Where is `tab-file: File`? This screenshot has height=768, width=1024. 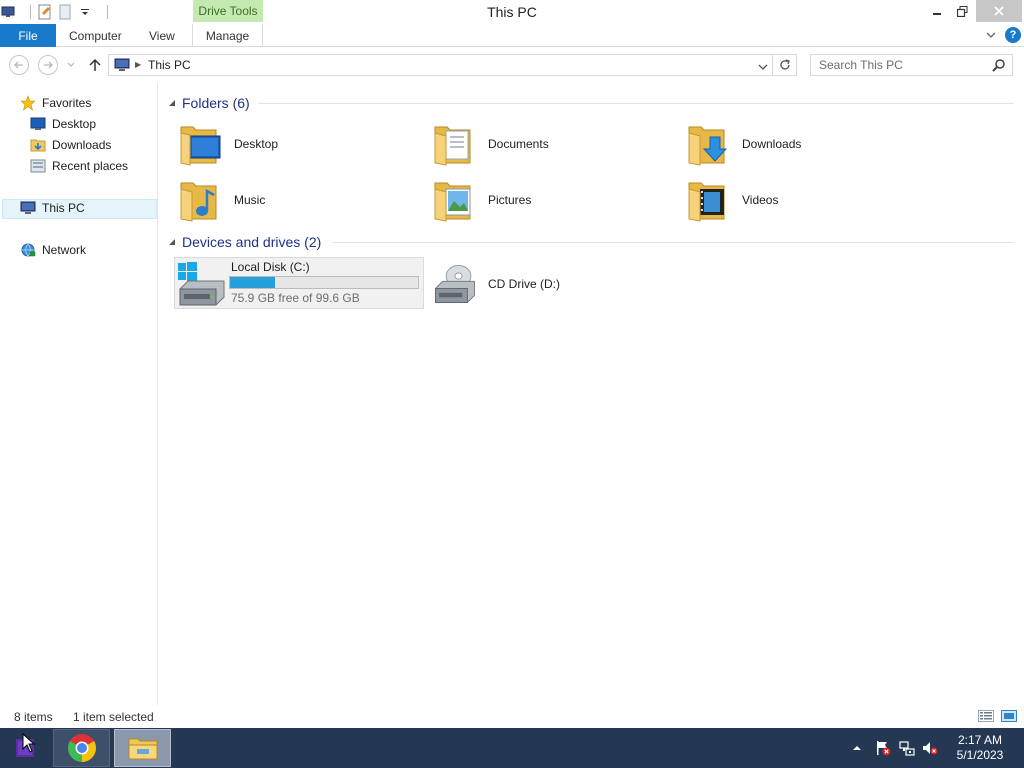
tab-file: File is located at coordinates (28, 35).